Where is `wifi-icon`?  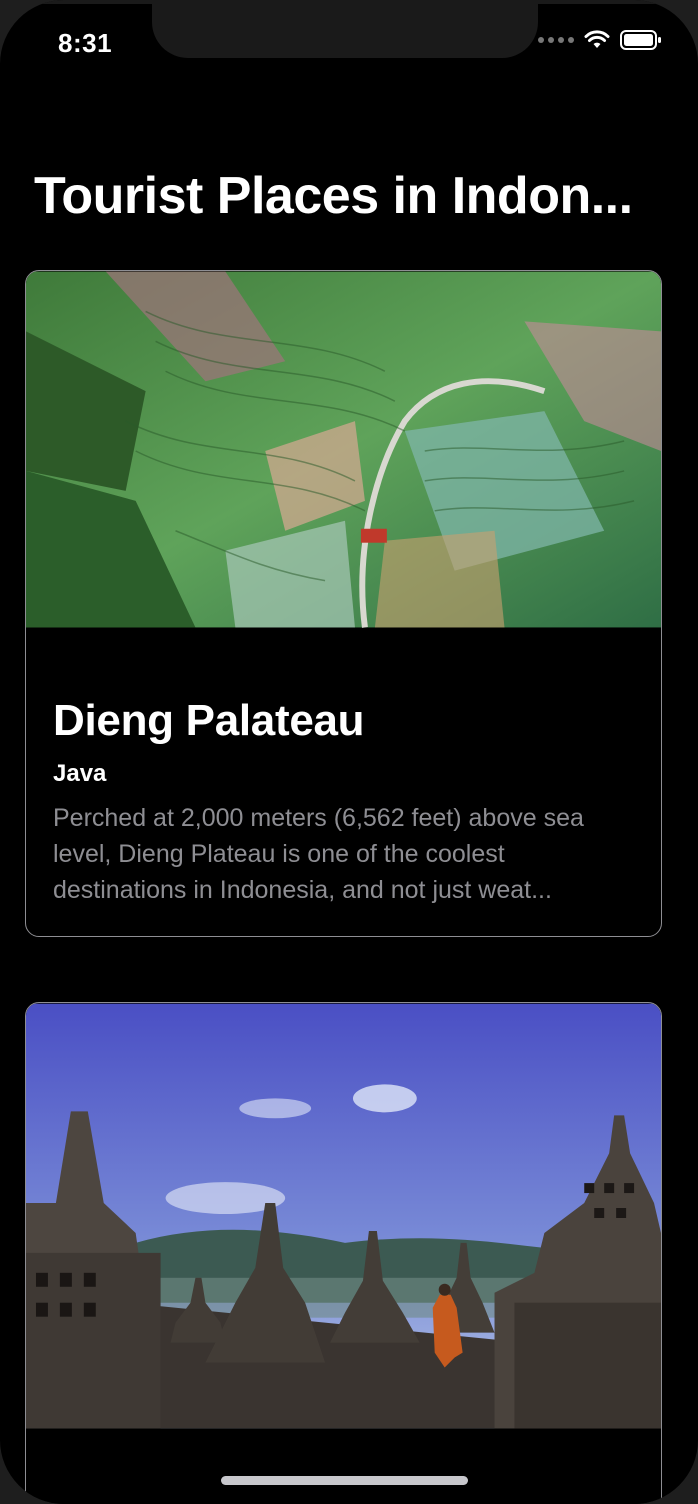
wifi-icon is located at coordinates (597, 39).